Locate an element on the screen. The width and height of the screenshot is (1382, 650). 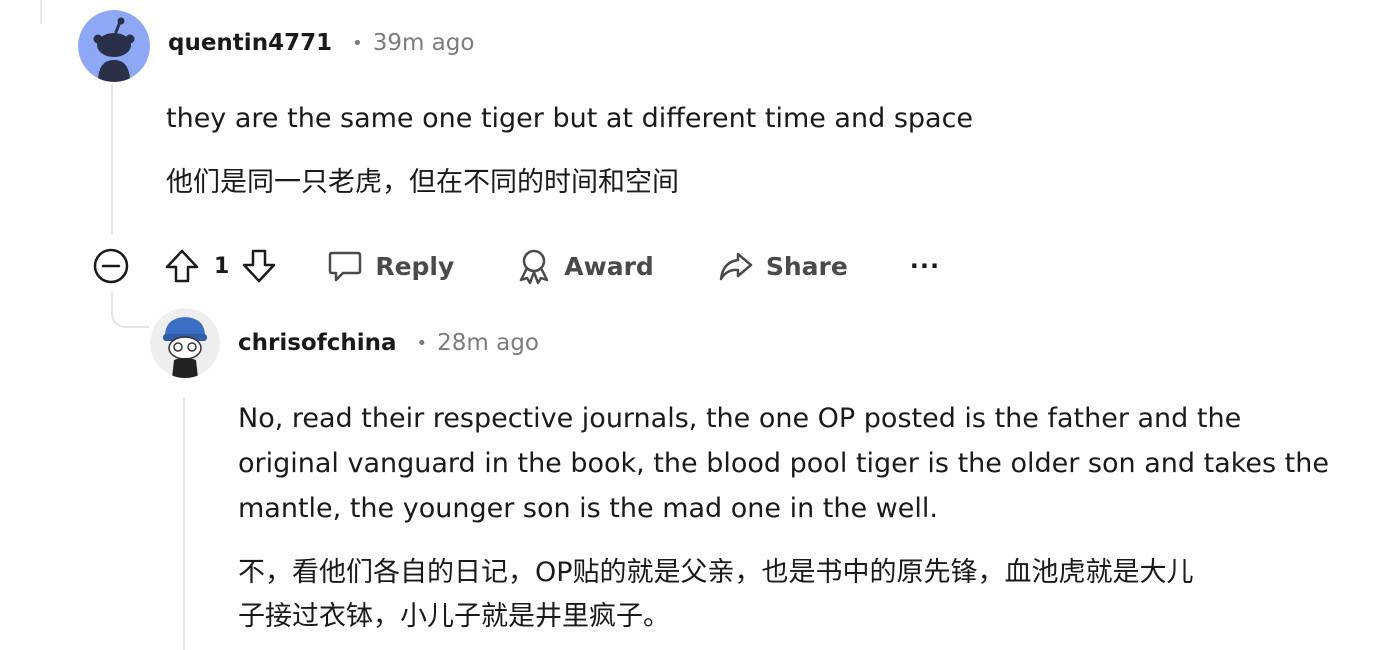
comment1-body-cn: 他们是同一只老虎，但在不同的时间和空间 is located at coordinates (422, 182).